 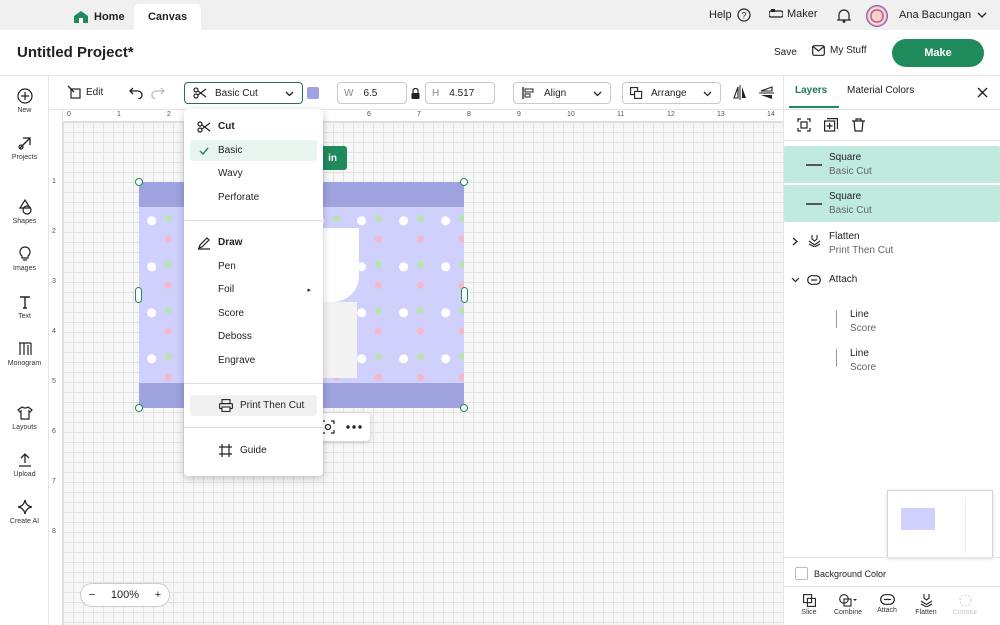 What do you see at coordinates (328, 427) in the screenshot?
I see `focus-icon` at bounding box center [328, 427].